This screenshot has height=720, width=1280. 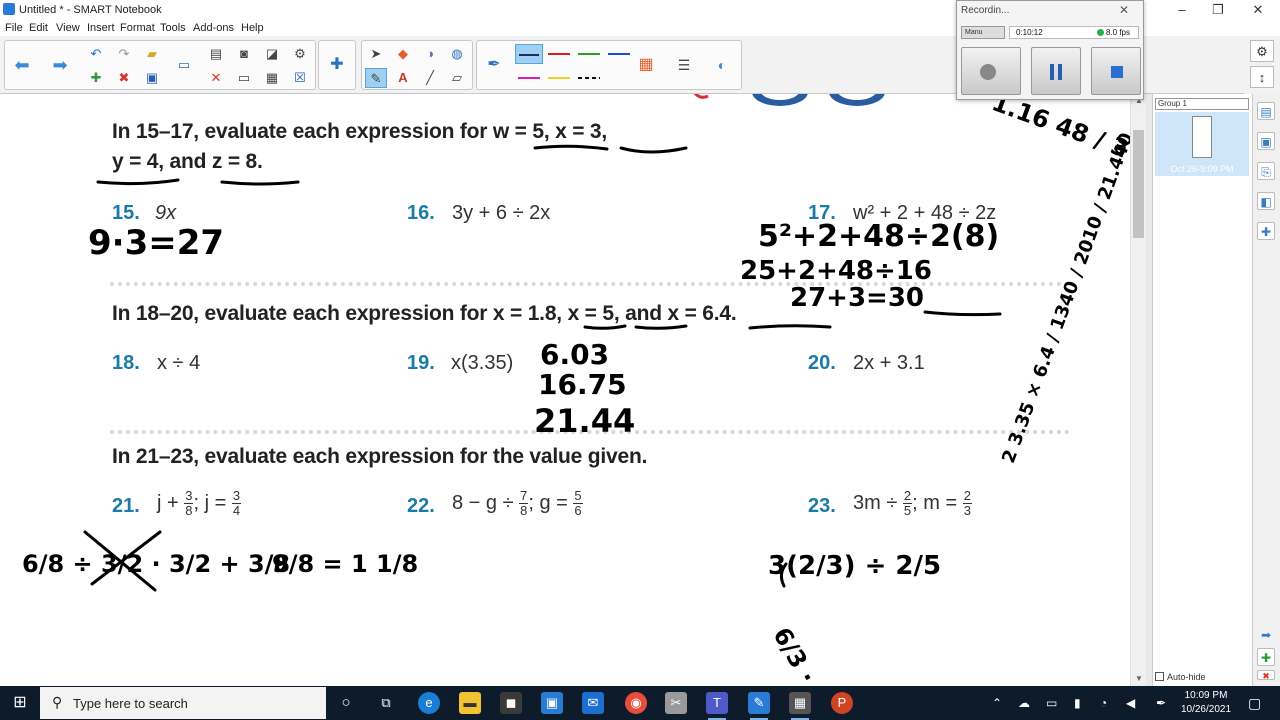 What do you see at coordinates (96, 78) in the screenshot?
I see `add-page-icon: ✚` at bounding box center [96, 78].